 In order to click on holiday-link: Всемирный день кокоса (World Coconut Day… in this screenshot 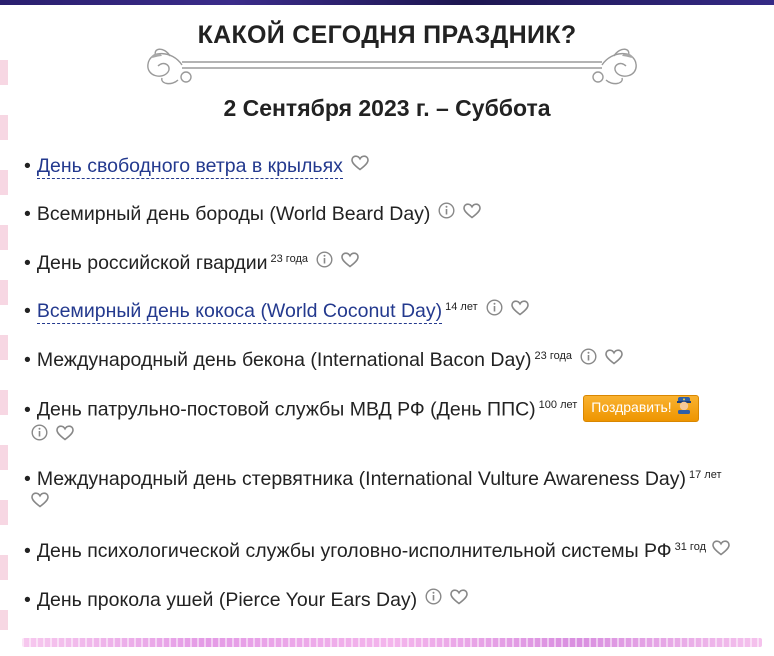, I will do `click(239, 312)`.